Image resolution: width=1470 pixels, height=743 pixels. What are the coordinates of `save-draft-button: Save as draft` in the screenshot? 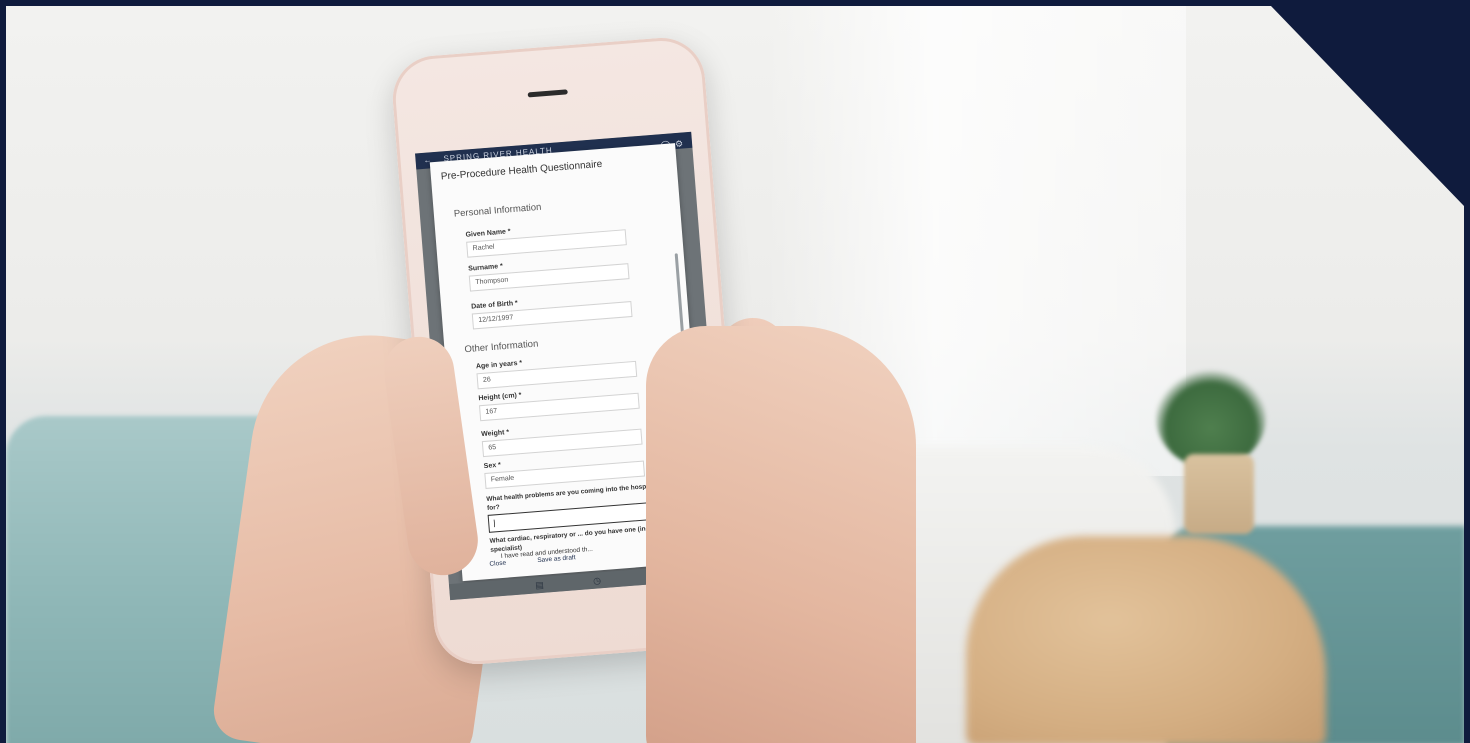 It's located at (556, 559).